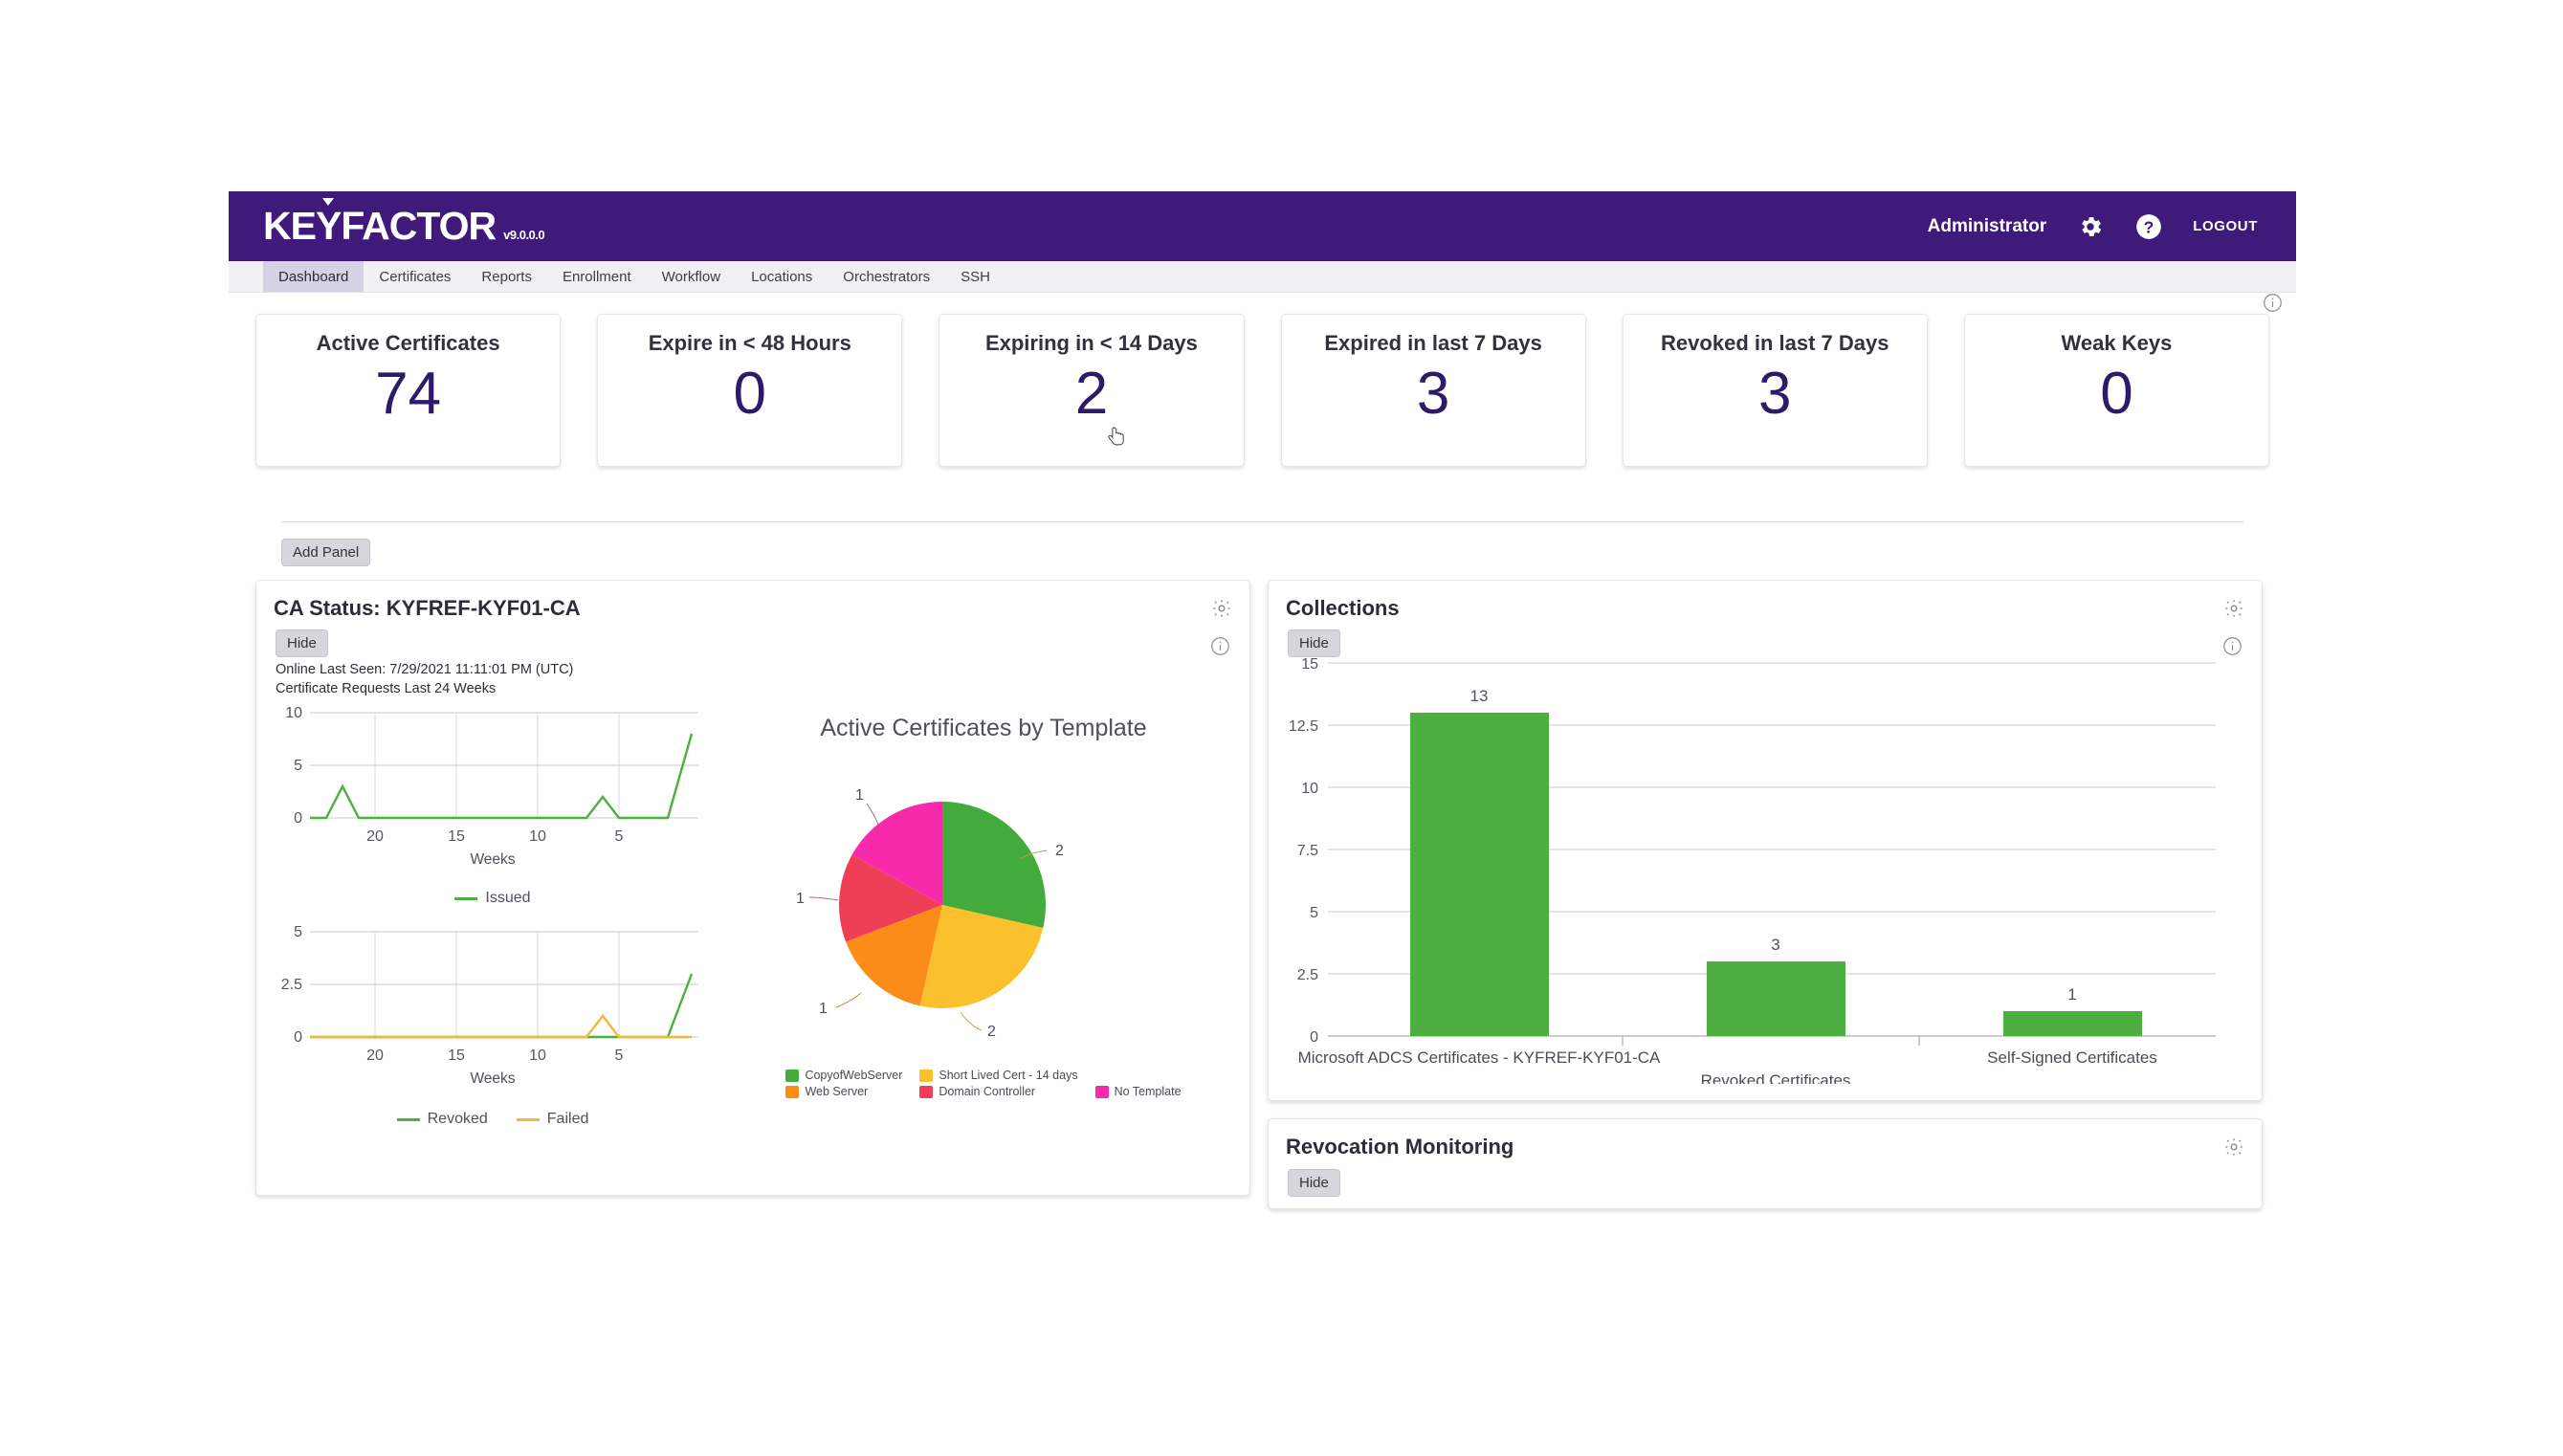  Describe the element at coordinates (302, 643) in the screenshot. I see `ca-hide-button: Hide` at that location.